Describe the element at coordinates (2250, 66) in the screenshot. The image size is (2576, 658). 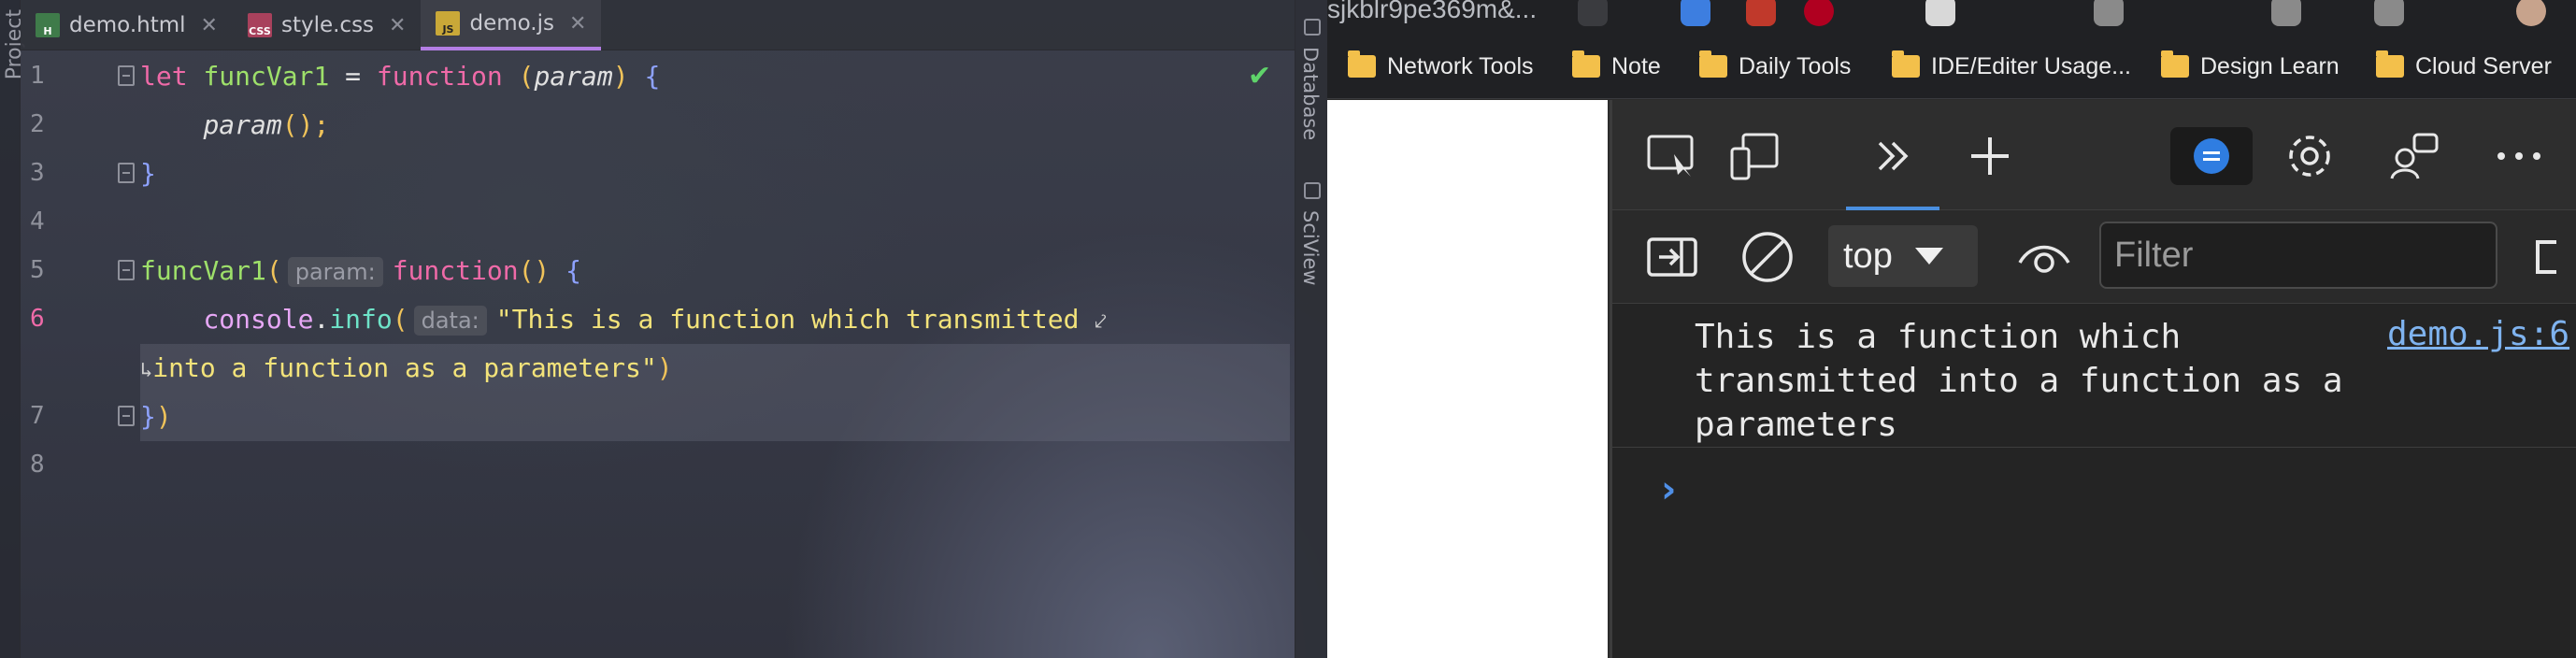
I see `bookmark-folder: Design Learn` at that location.